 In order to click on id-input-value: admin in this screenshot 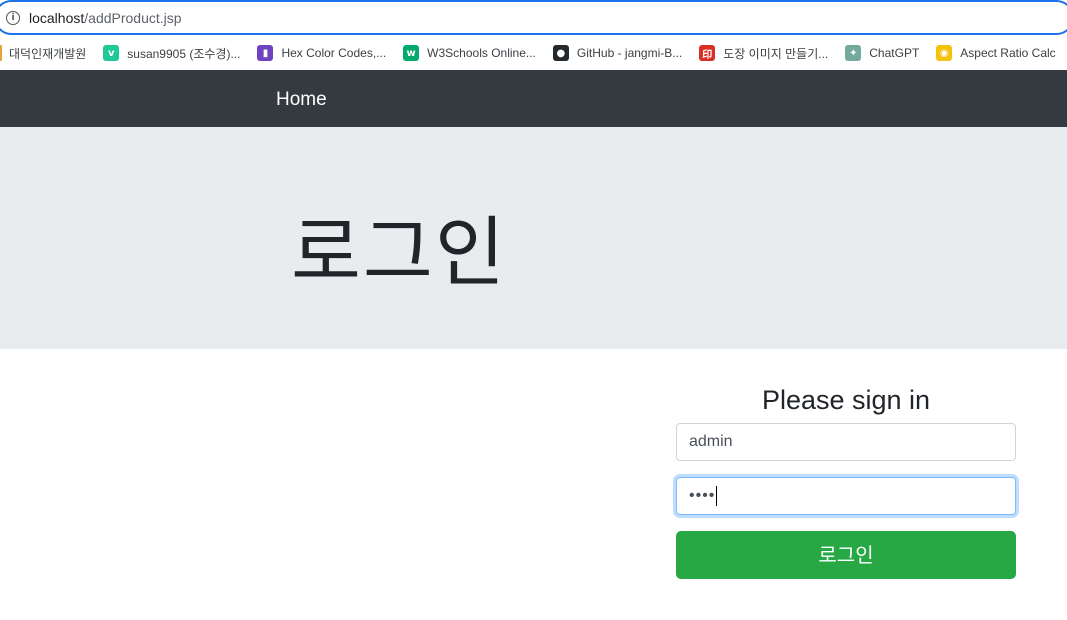, I will do `click(711, 441)`.